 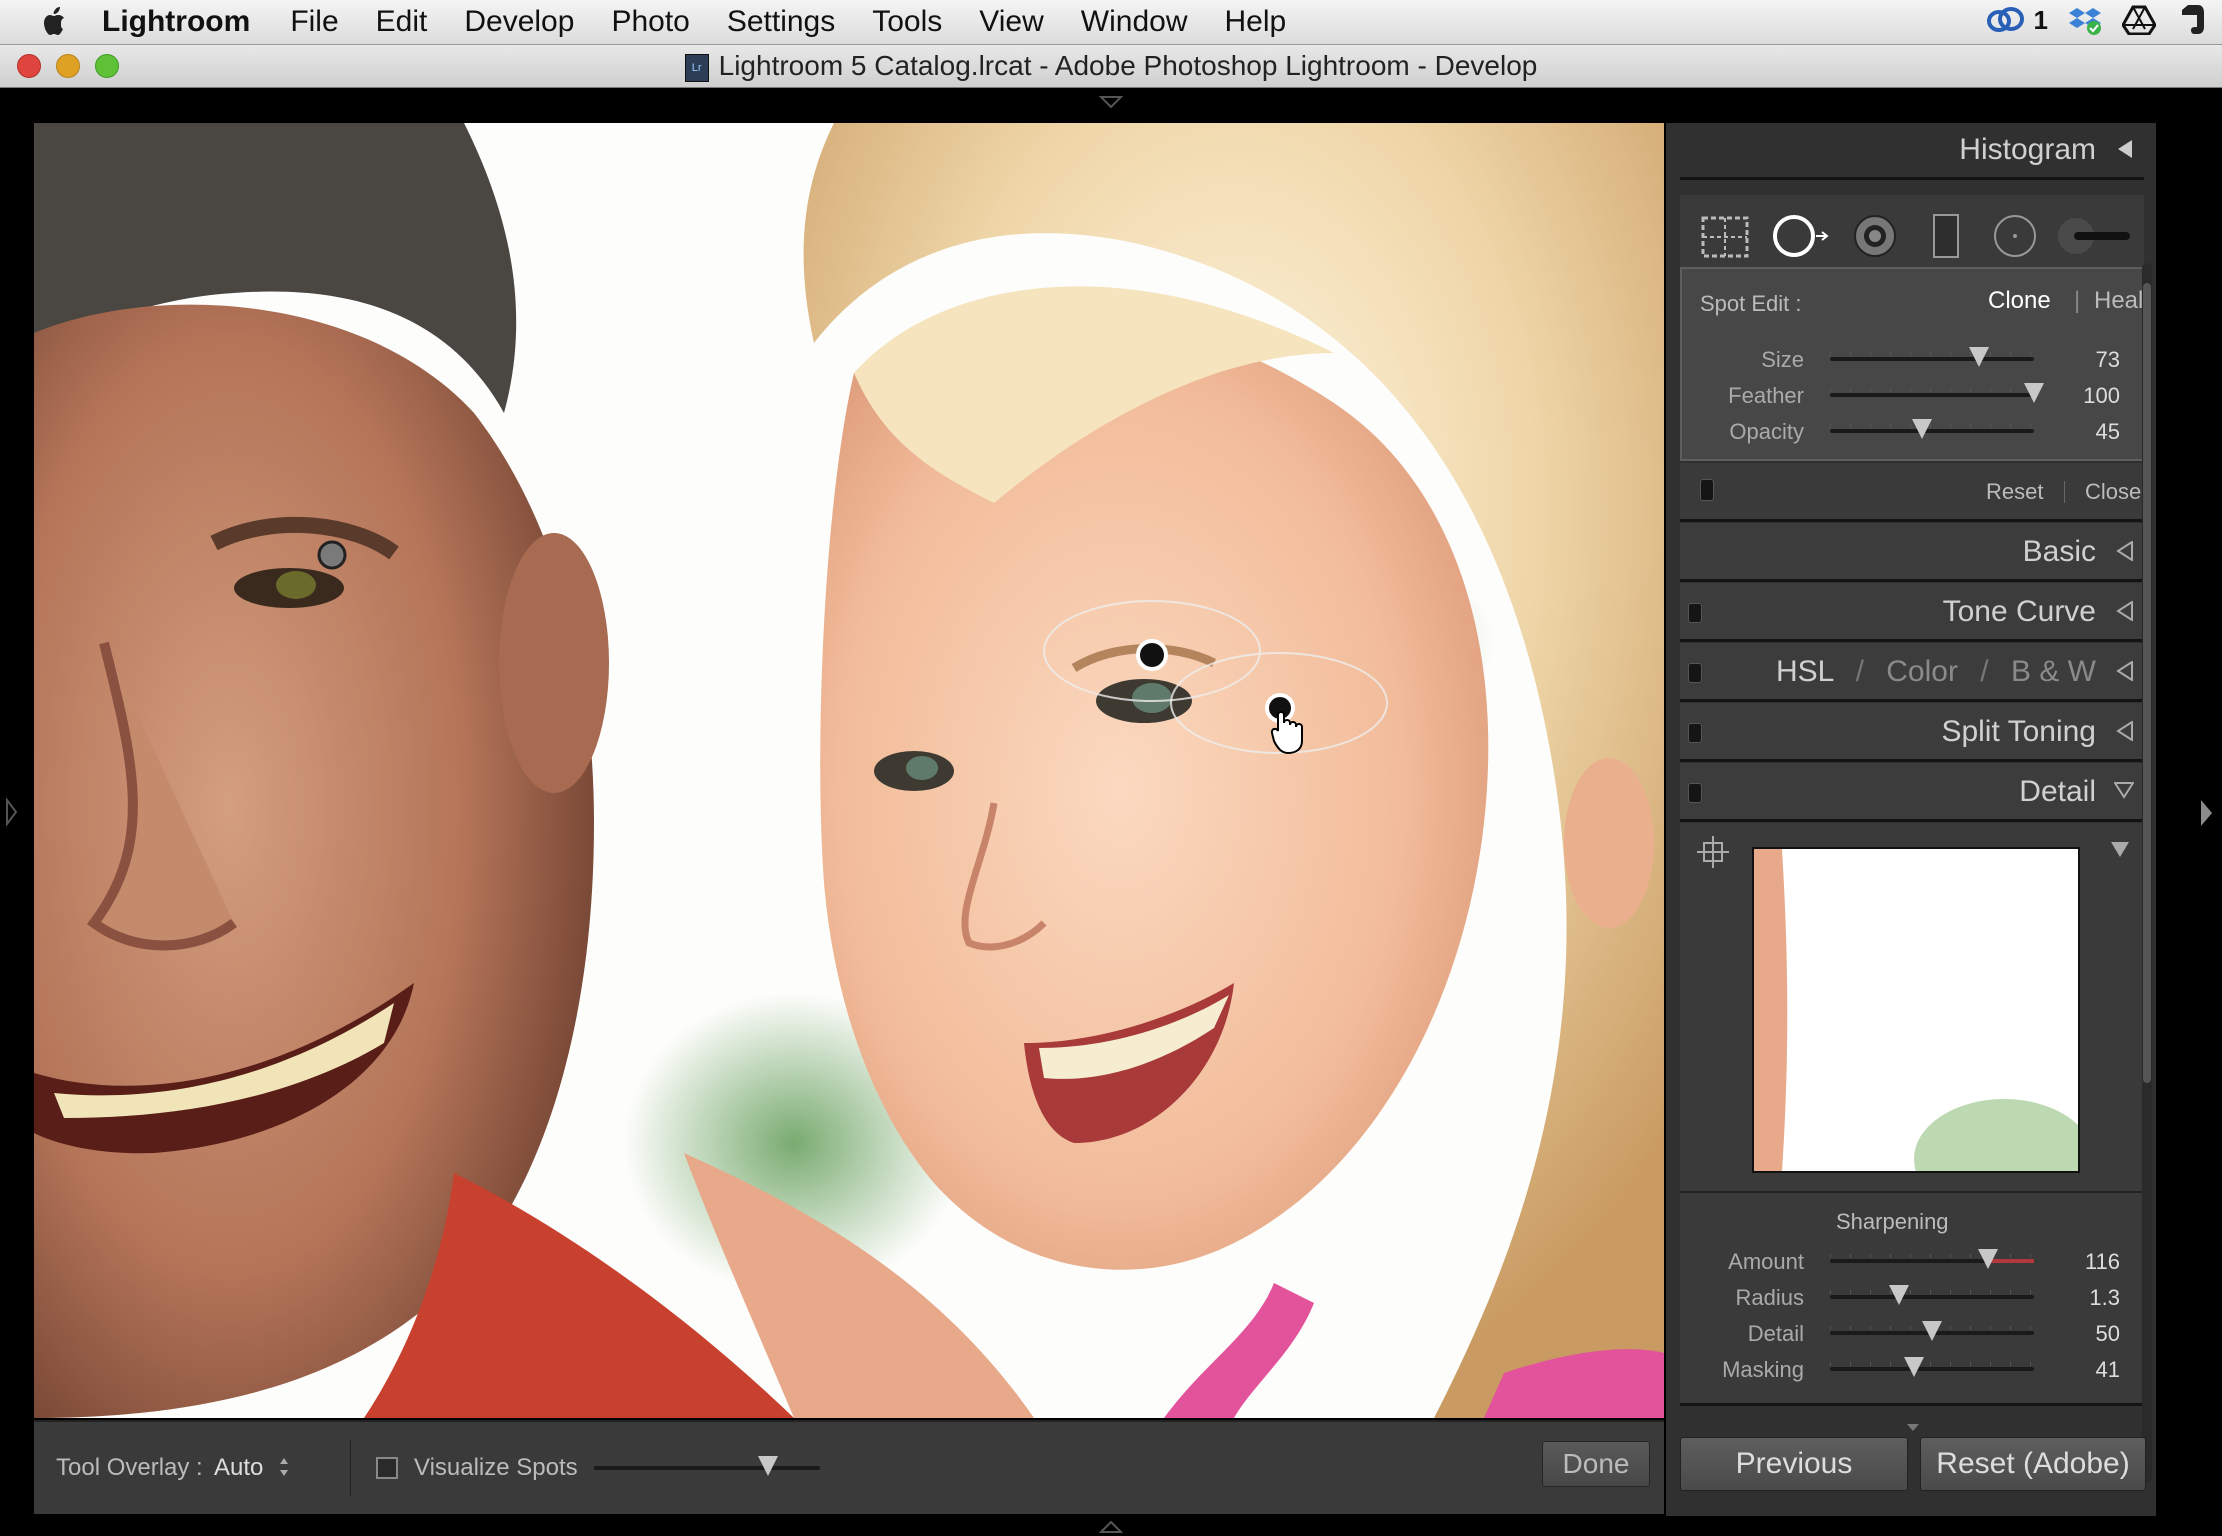 What do you see at coordinates (11, 812) in the screenshot?
I see `left-panel-toggle-icon` at bounding box center [11, 812].